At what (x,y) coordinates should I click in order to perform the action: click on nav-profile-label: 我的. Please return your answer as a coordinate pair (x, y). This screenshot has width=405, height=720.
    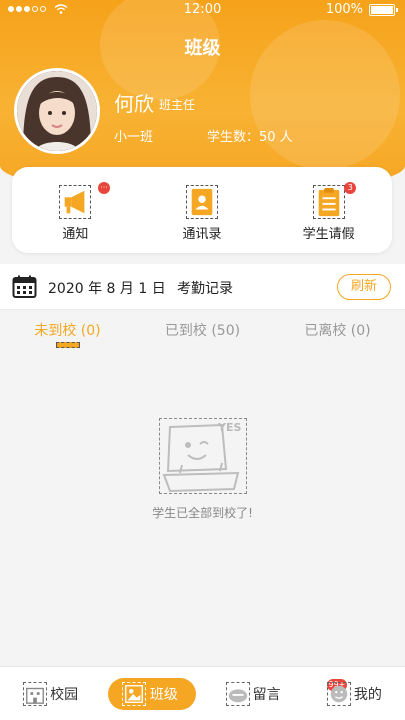
    Looking at the image, I should click on (367, 694).